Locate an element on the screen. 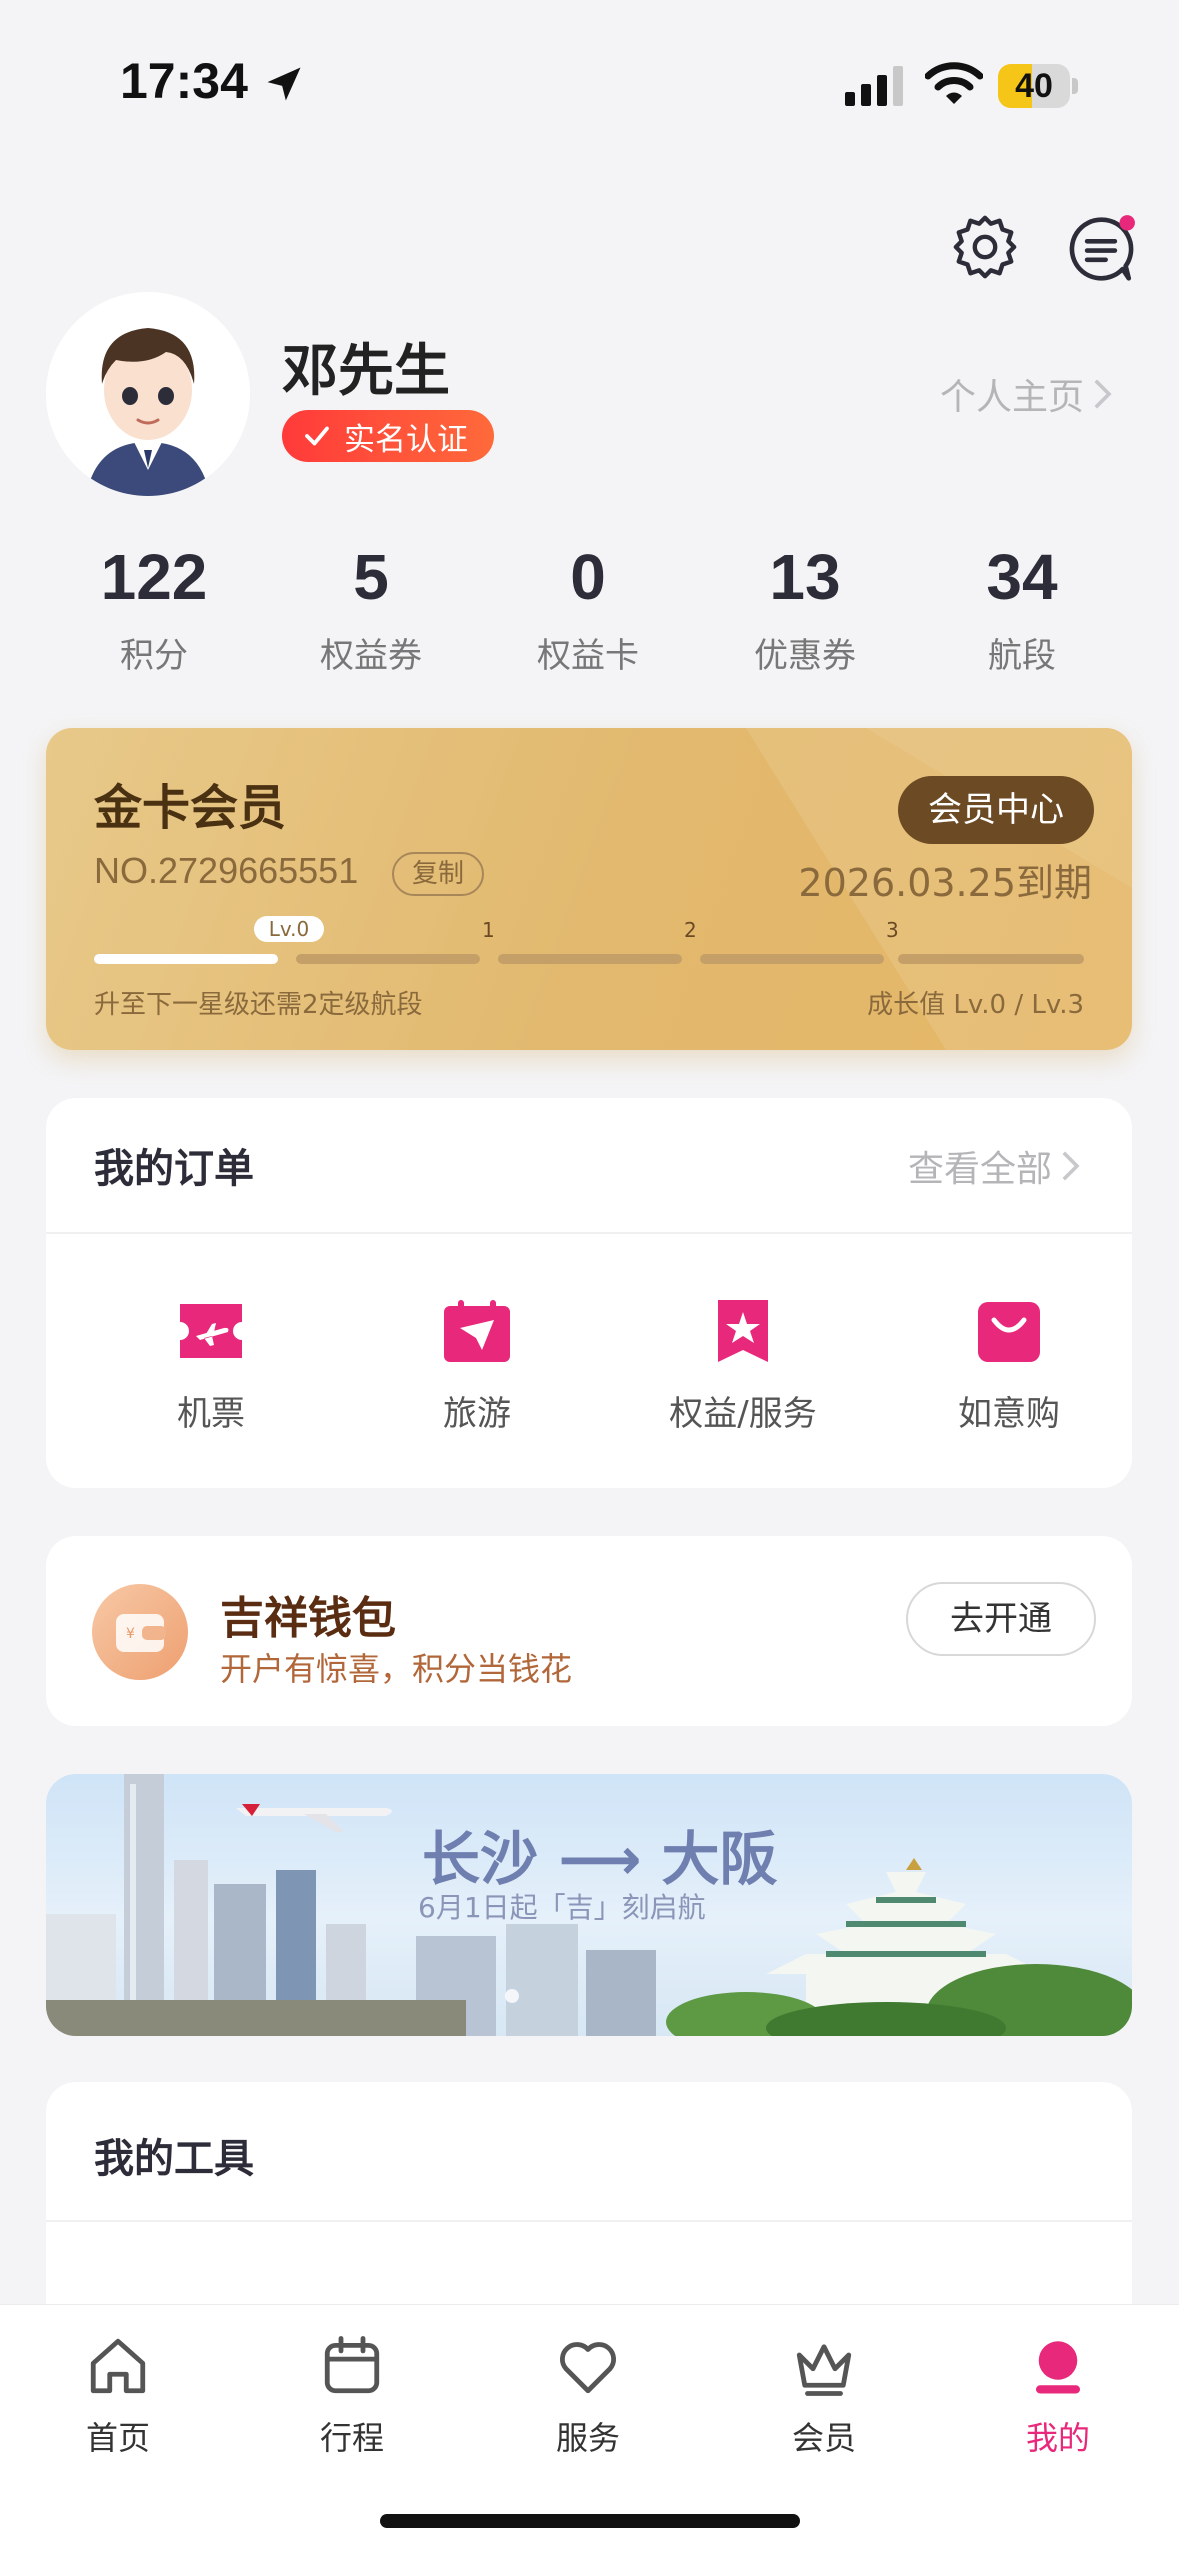 The height and width of the screenshot is (2556, 1179). notification-dot is located at coordinates (1127, 223).